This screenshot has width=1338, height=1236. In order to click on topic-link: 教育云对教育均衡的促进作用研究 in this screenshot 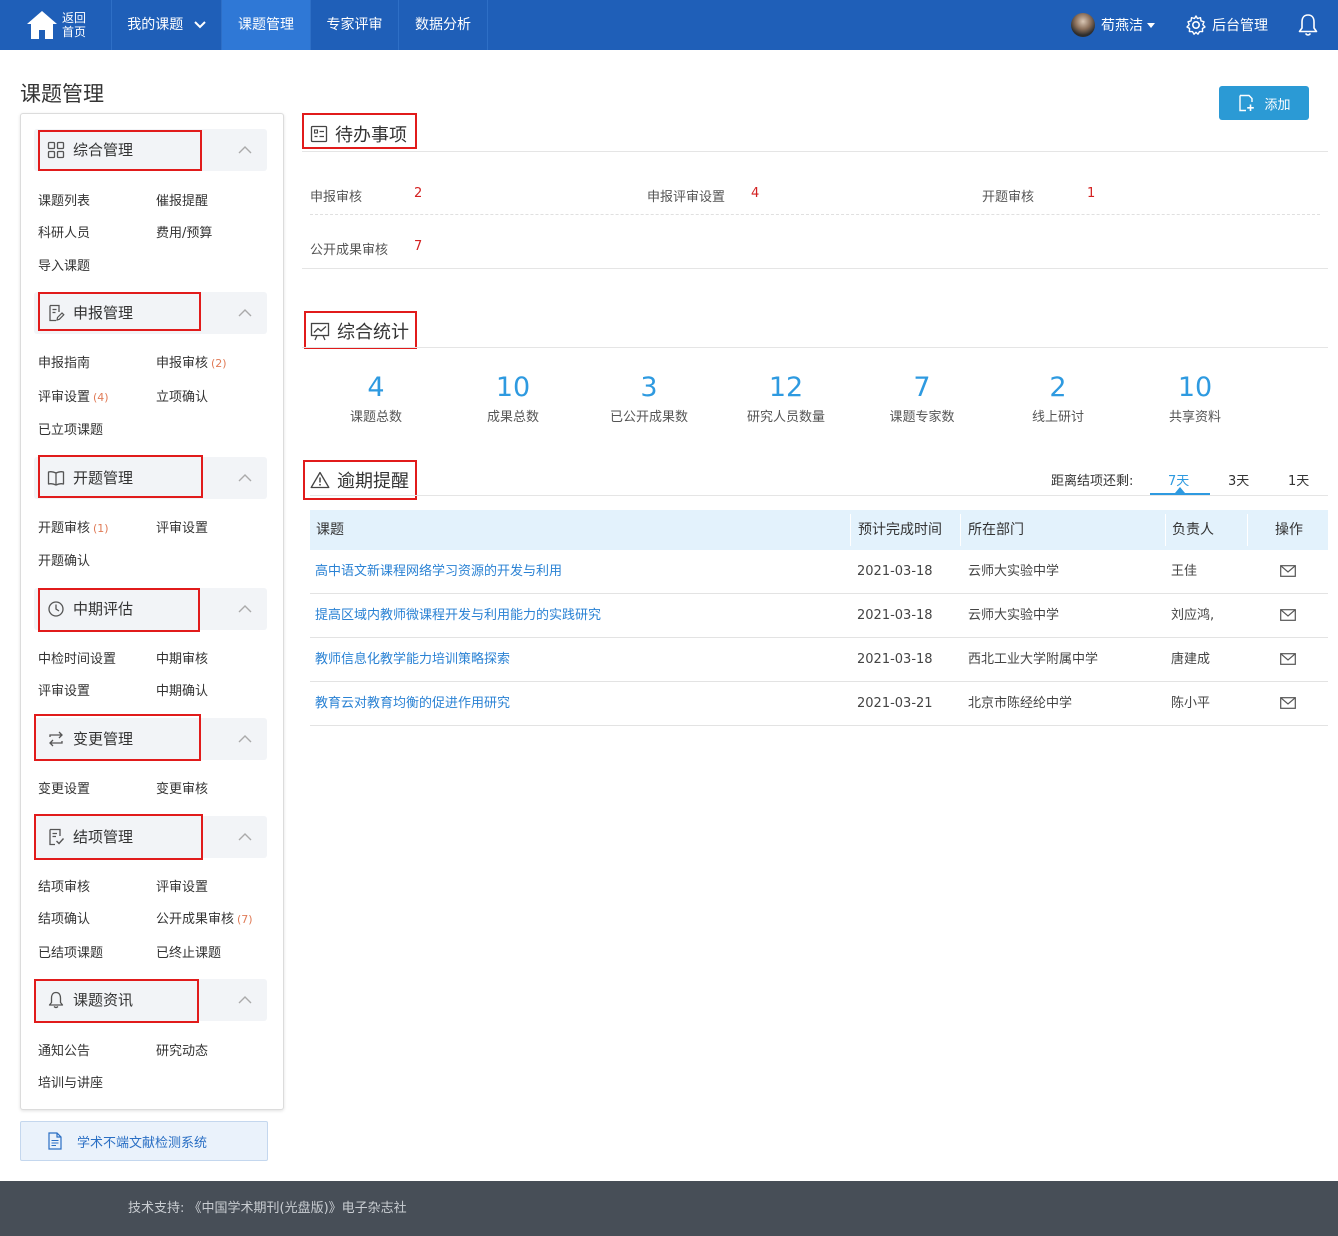, I will do `click(412, 704)`.